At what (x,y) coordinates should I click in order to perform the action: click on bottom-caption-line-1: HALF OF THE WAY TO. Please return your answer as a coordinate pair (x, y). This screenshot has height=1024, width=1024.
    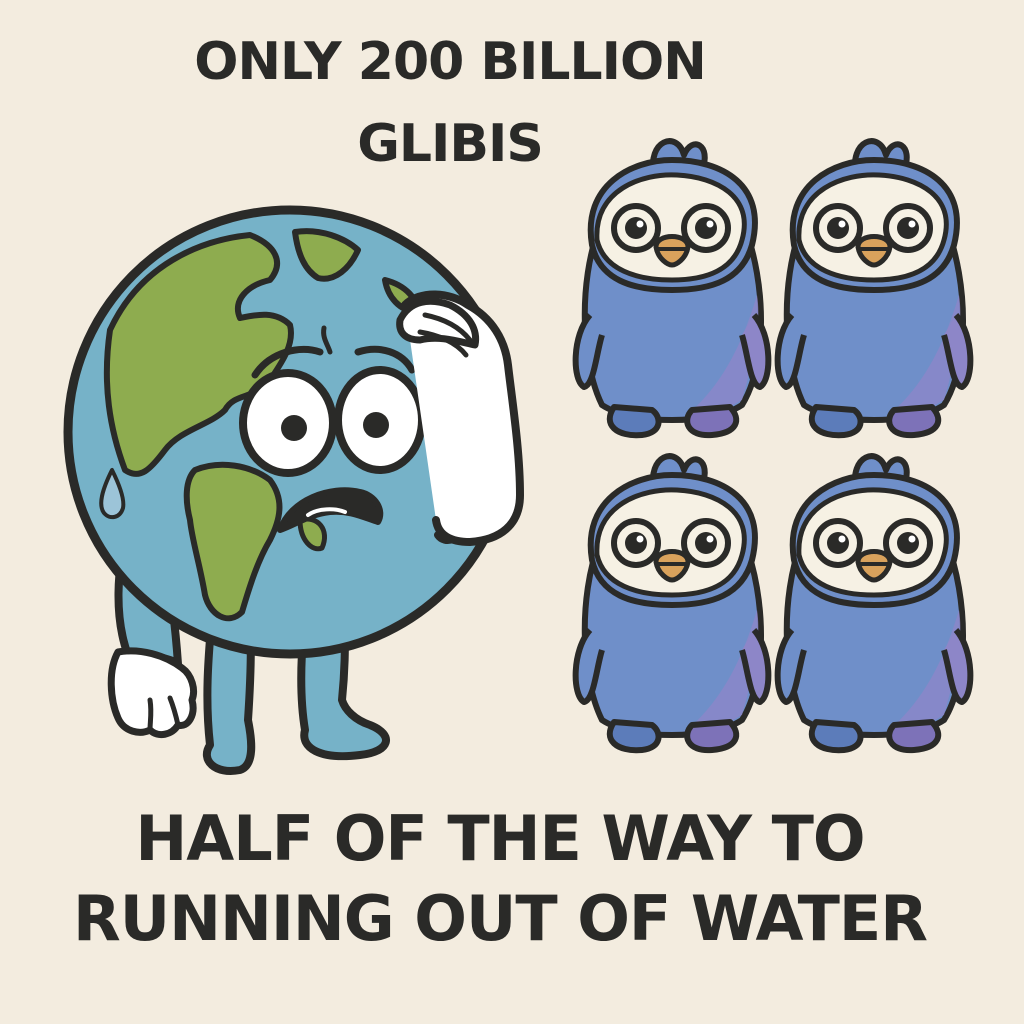
    Looking at the image, I should click on (500, 838).